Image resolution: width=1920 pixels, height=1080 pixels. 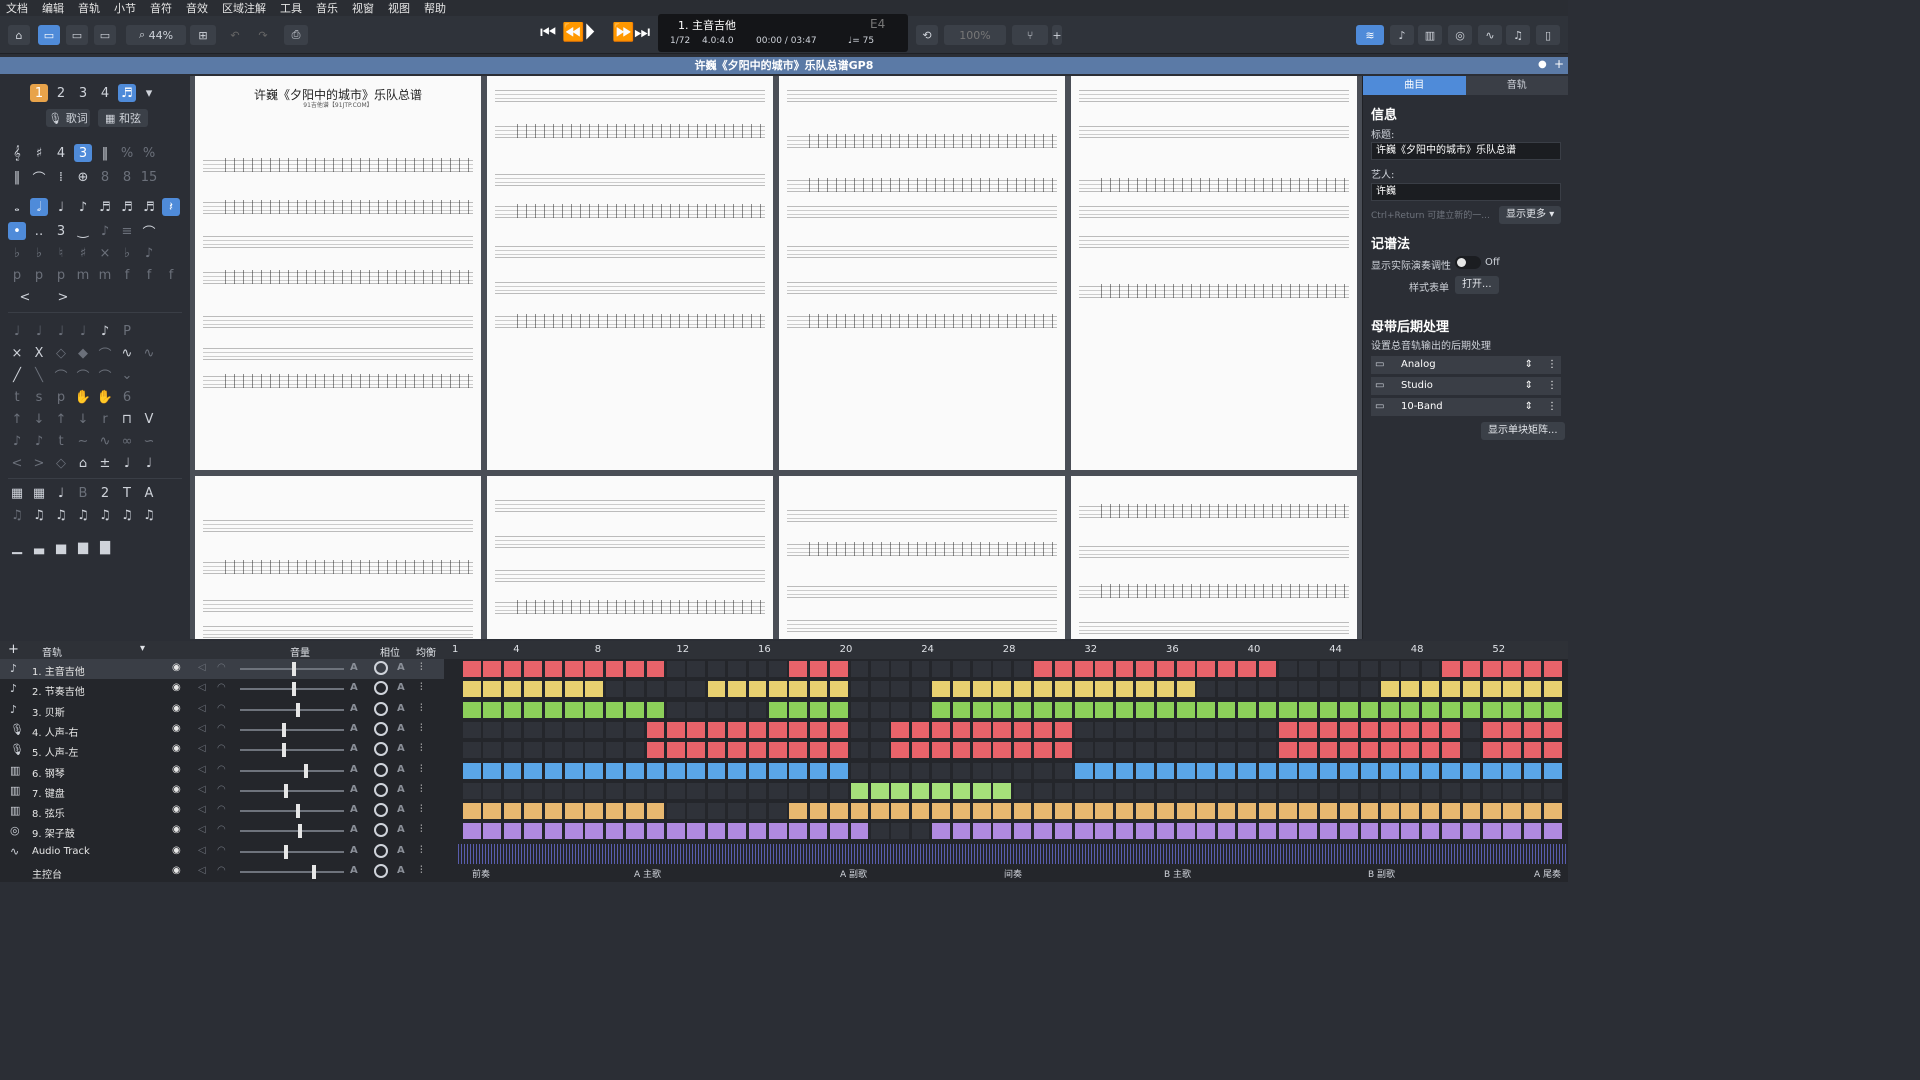 What do you see at coordinates (39, 207) in the screenshot?
I see `half-note-icon: 𝅗𝅥` at bounding box center [39, 207].